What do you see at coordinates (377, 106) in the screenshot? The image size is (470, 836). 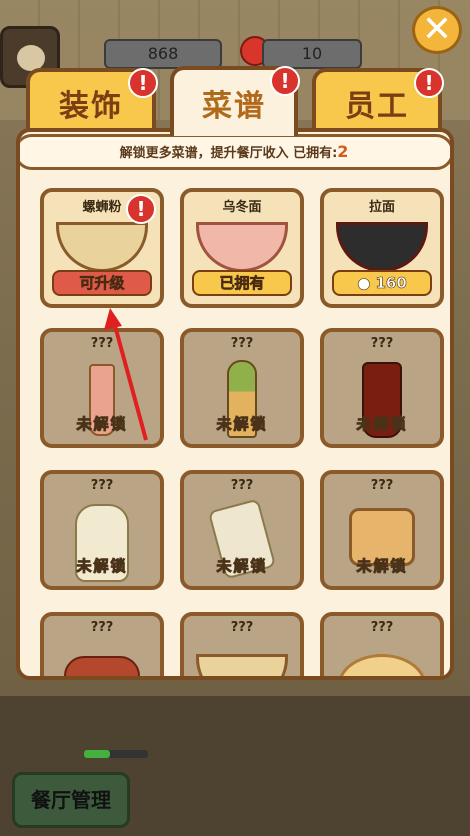 I see `tab-staff-label: 员工` at bounding box center [377, 106].